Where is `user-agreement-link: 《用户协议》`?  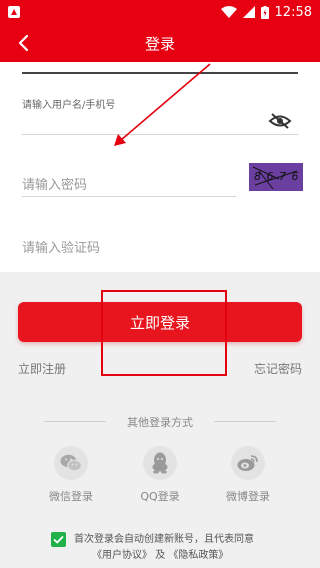 user-agreement-link: 《用户协议》 is located at coordinates (122, 555).